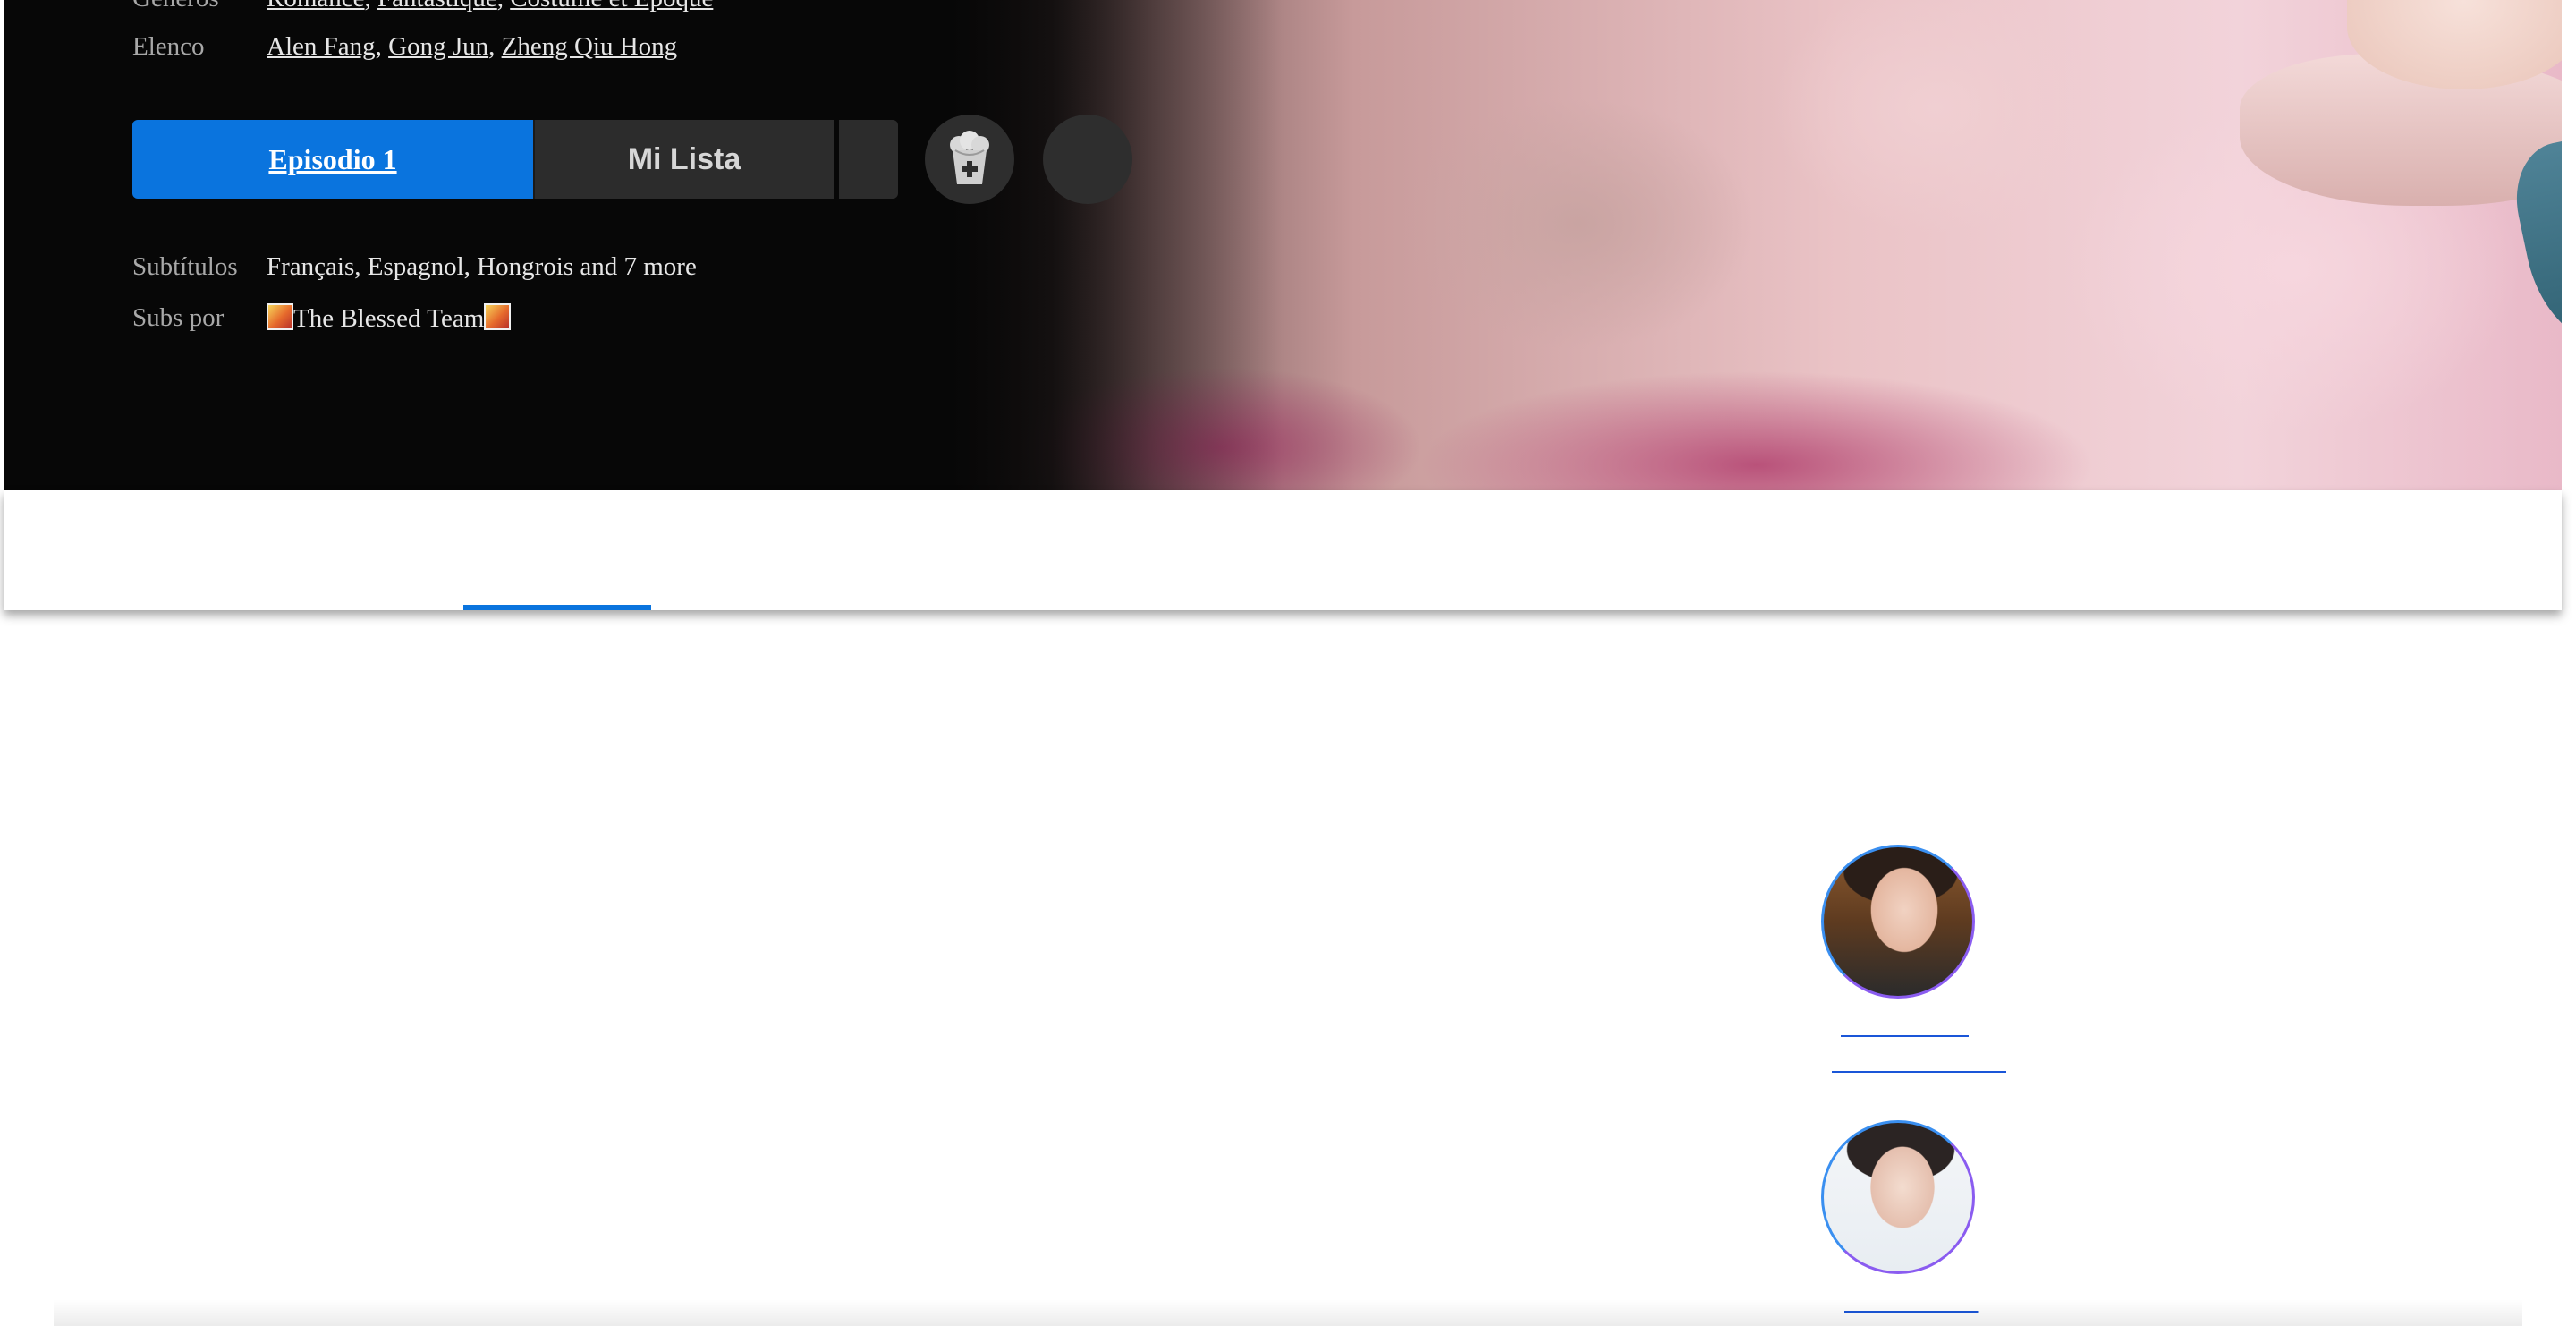 Image resolution: width=2576 pixels, height=1326 pixels. What do you see at coordinates (1905, 1026) in the screenshot?
I see `cast-name-link` at bounding box center [1905, 1026].